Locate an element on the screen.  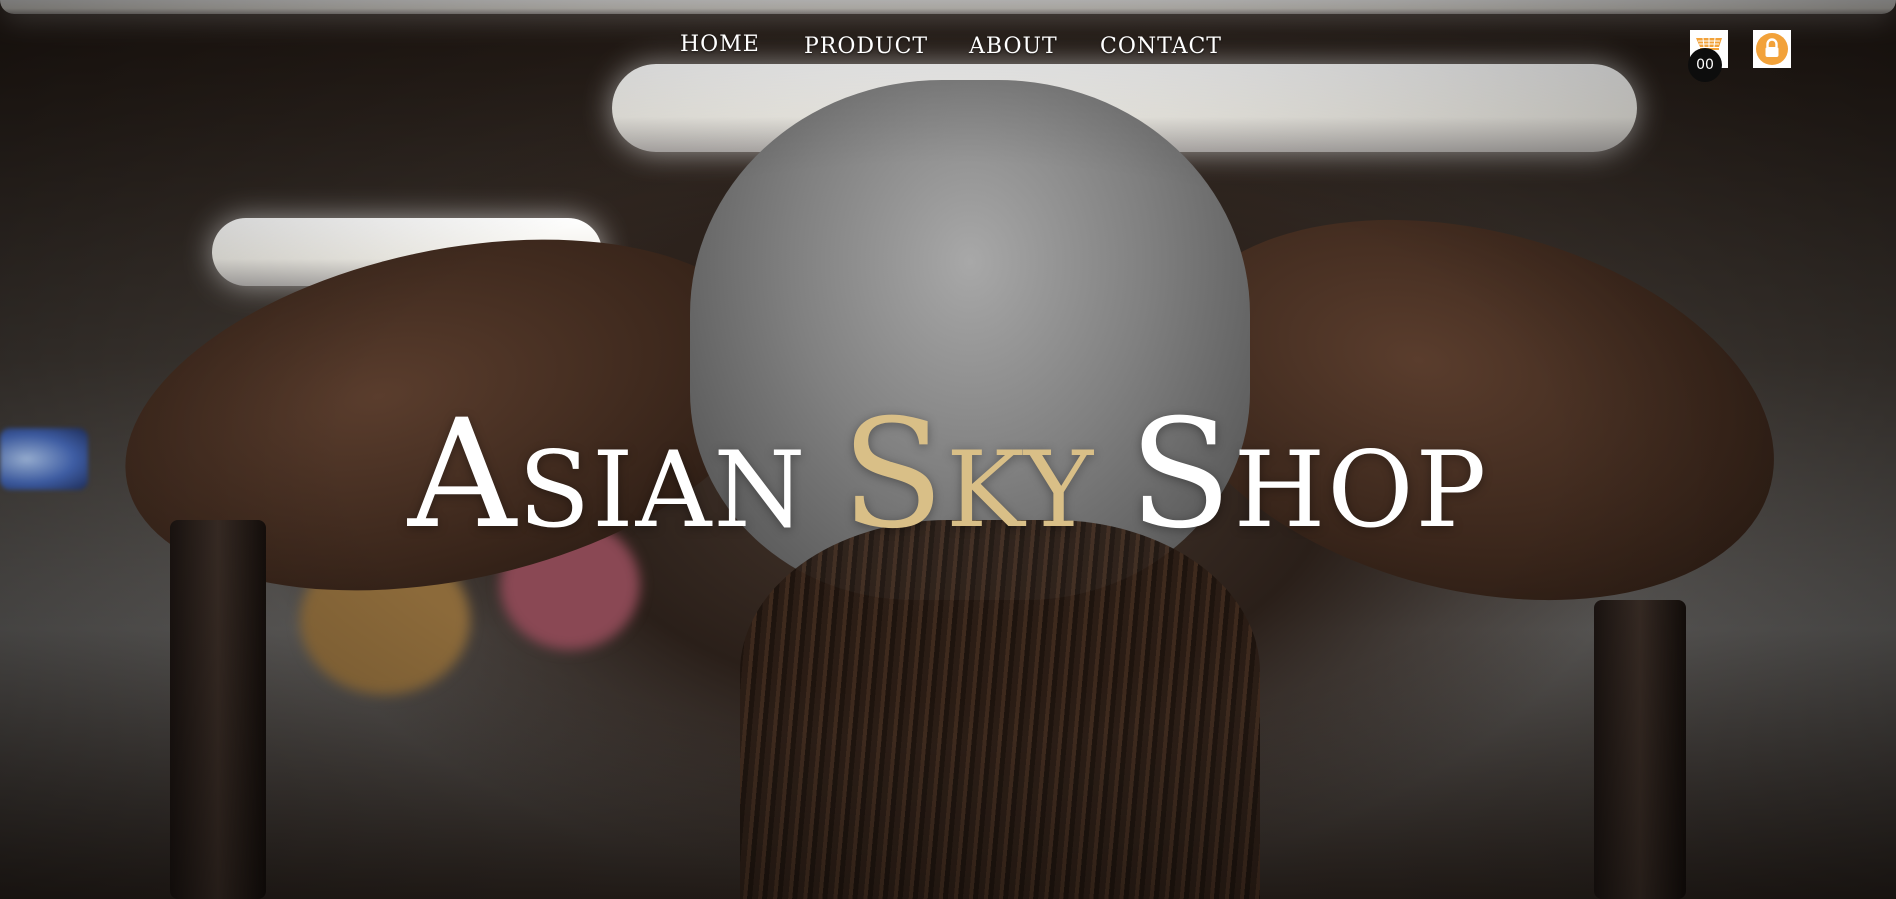
user-account-icon is located at coordinates (1772, 49).